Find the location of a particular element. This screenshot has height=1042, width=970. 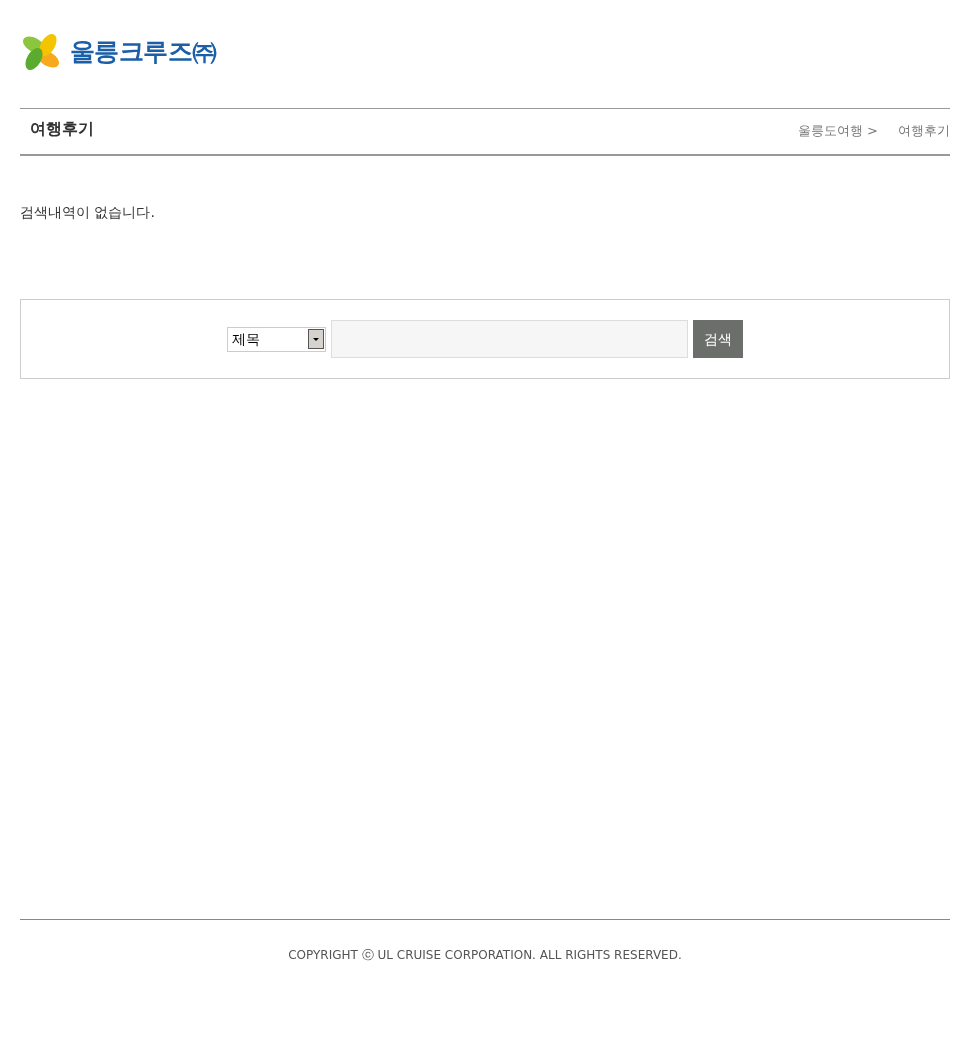

logo-text: 울릉크루즈㈜ is located at coordinates (143, 52).